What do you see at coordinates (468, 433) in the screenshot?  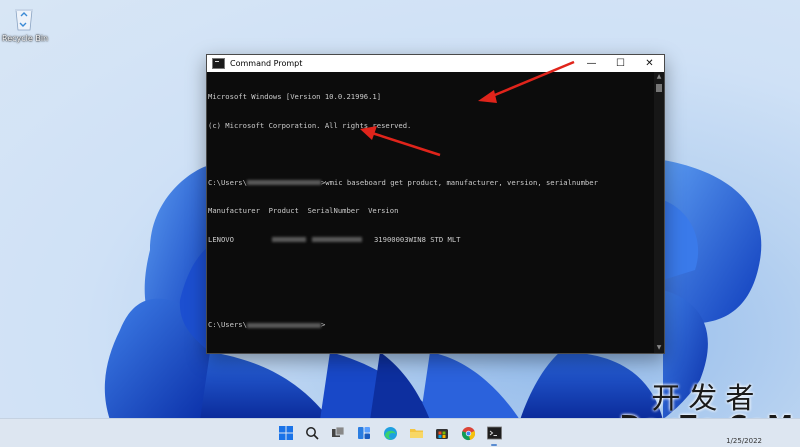 I see `chrome-icon` at bounding box center [468, 433].